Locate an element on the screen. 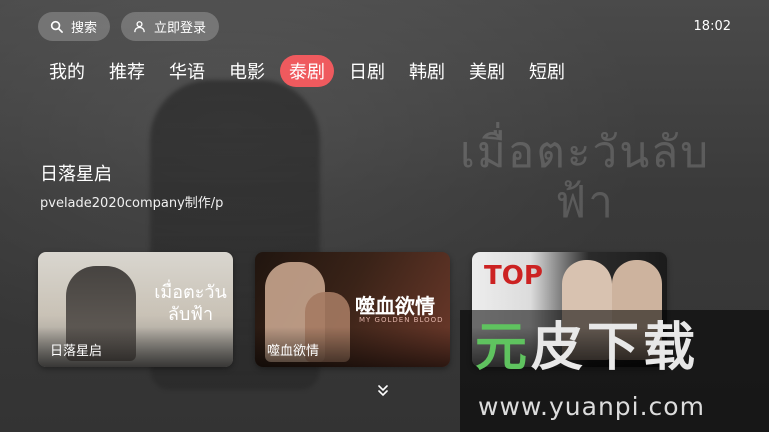  tab-chinese: 华语 is located at coordinates (187, 71).